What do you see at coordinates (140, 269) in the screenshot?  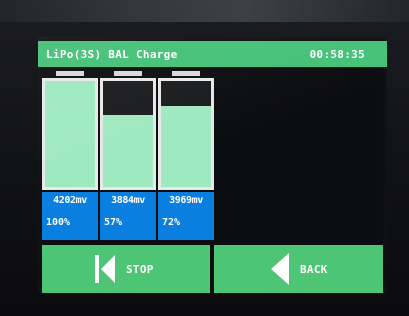 I see `stop-label: STOP` at bounding box center [140, 269].